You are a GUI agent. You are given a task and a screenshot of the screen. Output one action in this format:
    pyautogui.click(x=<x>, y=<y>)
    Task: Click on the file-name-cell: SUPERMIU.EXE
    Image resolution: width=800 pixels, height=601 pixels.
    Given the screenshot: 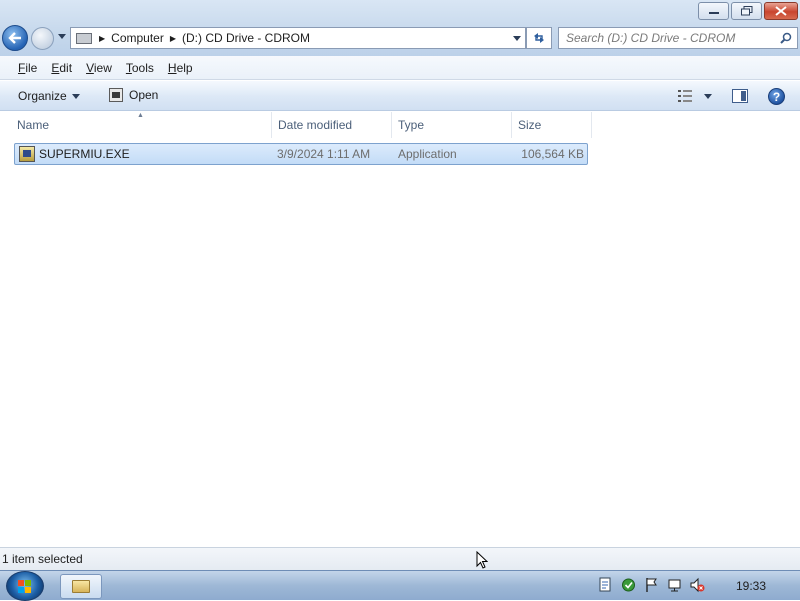 What is the action you would take?
    pyautogui.click(x=74, y=154)
    